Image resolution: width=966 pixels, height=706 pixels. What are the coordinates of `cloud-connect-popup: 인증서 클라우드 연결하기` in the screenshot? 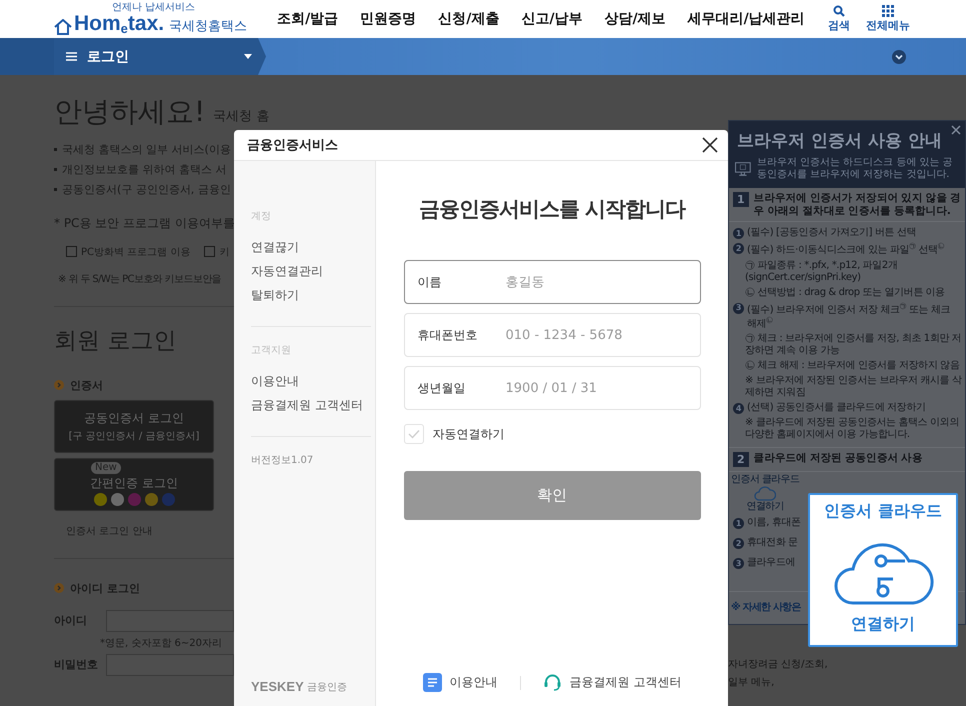 It's located at (883, 570).